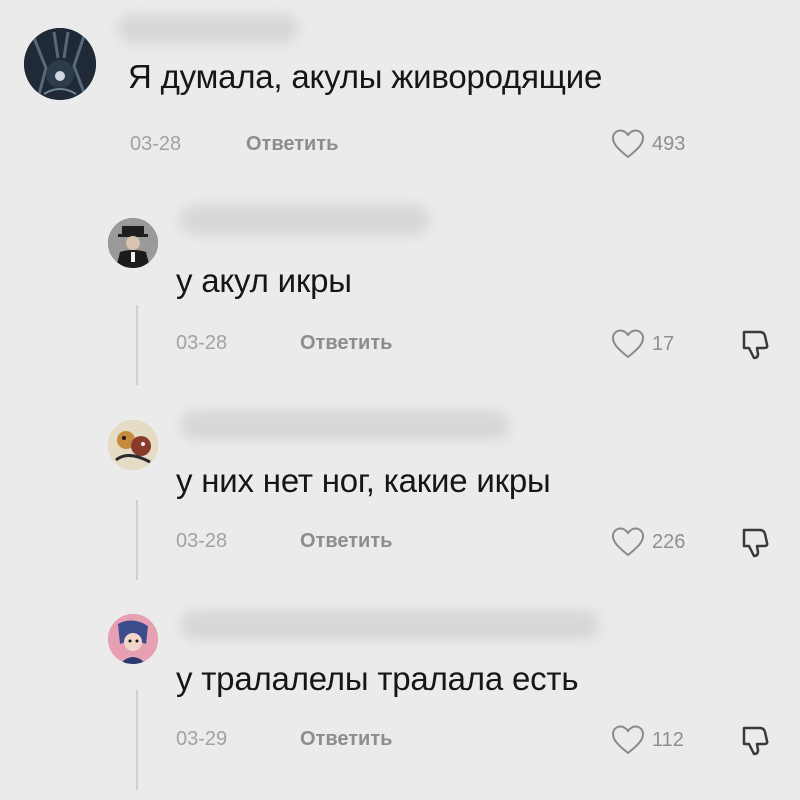 This screenshot has height=800, width=800. Describe the element at coordinates (668, 739) in the screenshot. I see `like-count: 112` at that location.